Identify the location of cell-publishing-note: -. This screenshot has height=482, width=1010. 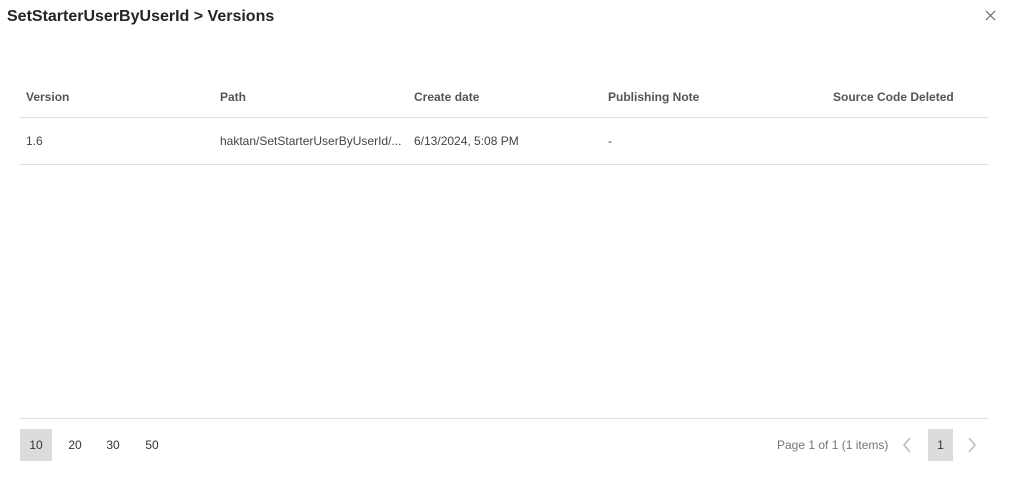
(610, 141).